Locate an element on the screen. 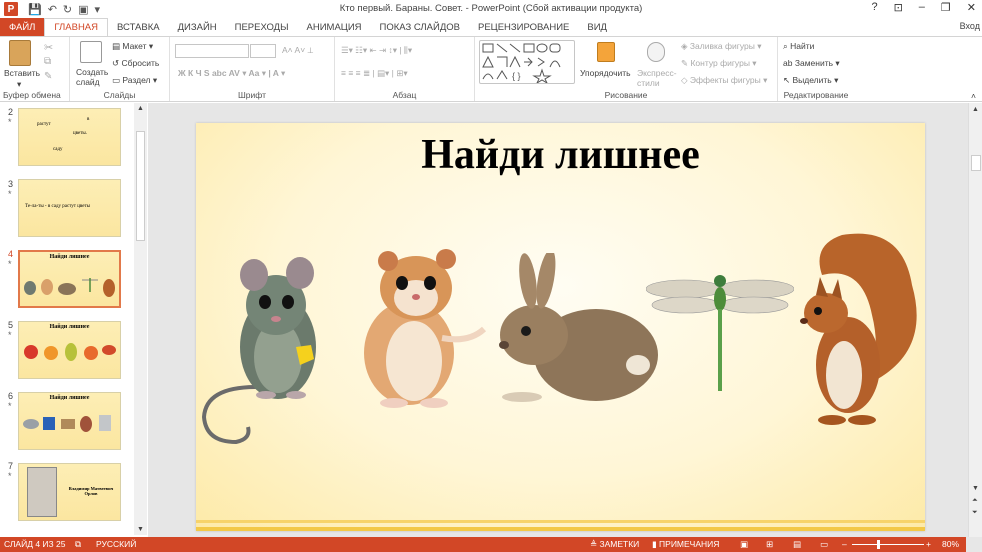 The image size is (982, 552). font-name-combobox is located at coordinates (212, 51).